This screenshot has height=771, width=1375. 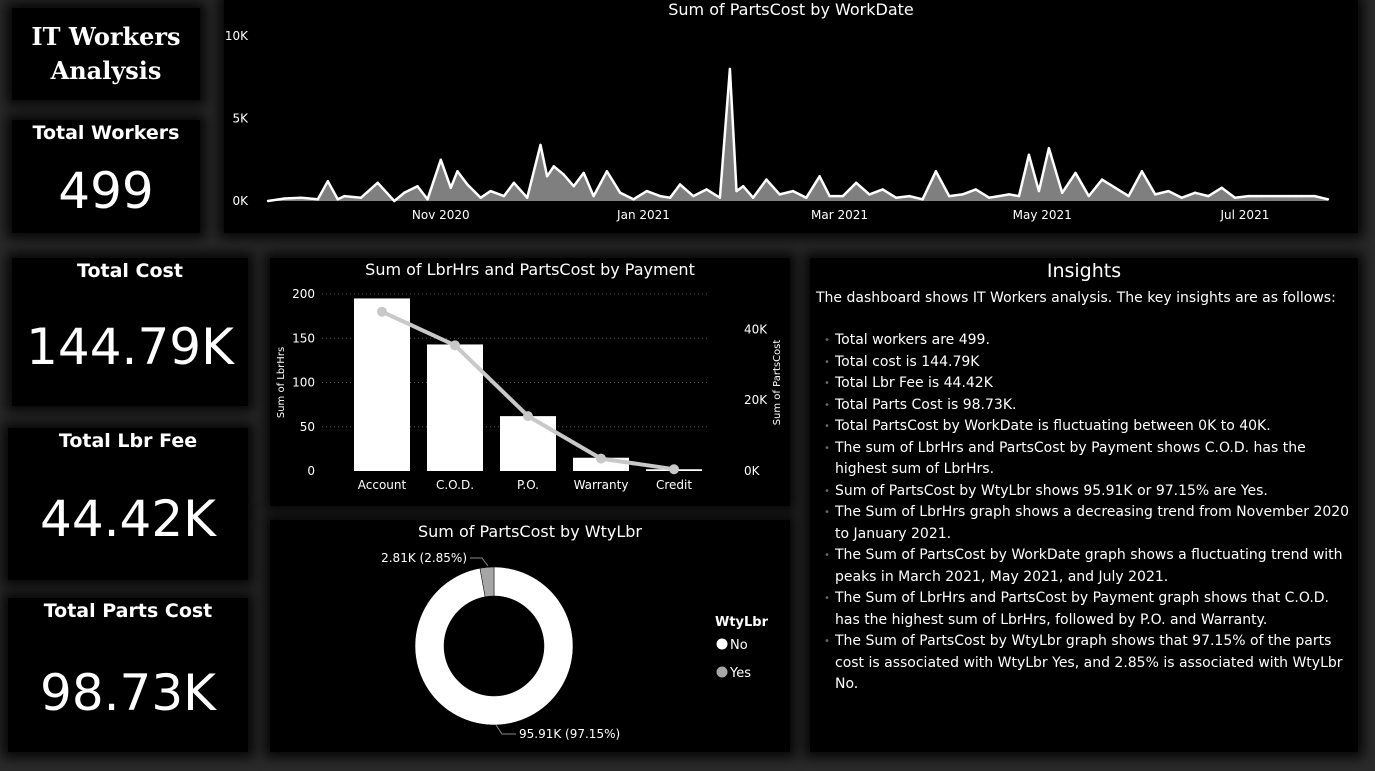 What do you see at coordinates (303, 383) in the screenshot?
I see `y-tick-label: 100` at bounding box center [303, 383].